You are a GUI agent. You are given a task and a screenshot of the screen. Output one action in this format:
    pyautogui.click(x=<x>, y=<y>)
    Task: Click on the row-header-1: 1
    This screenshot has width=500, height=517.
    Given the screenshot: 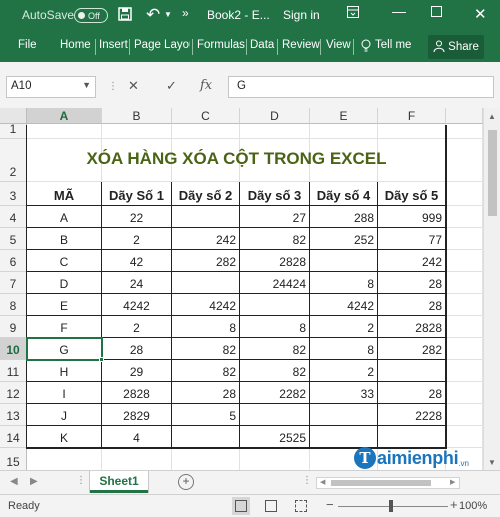 What is the action you would take?
    pyautogui.click(x=13, y=130)
    